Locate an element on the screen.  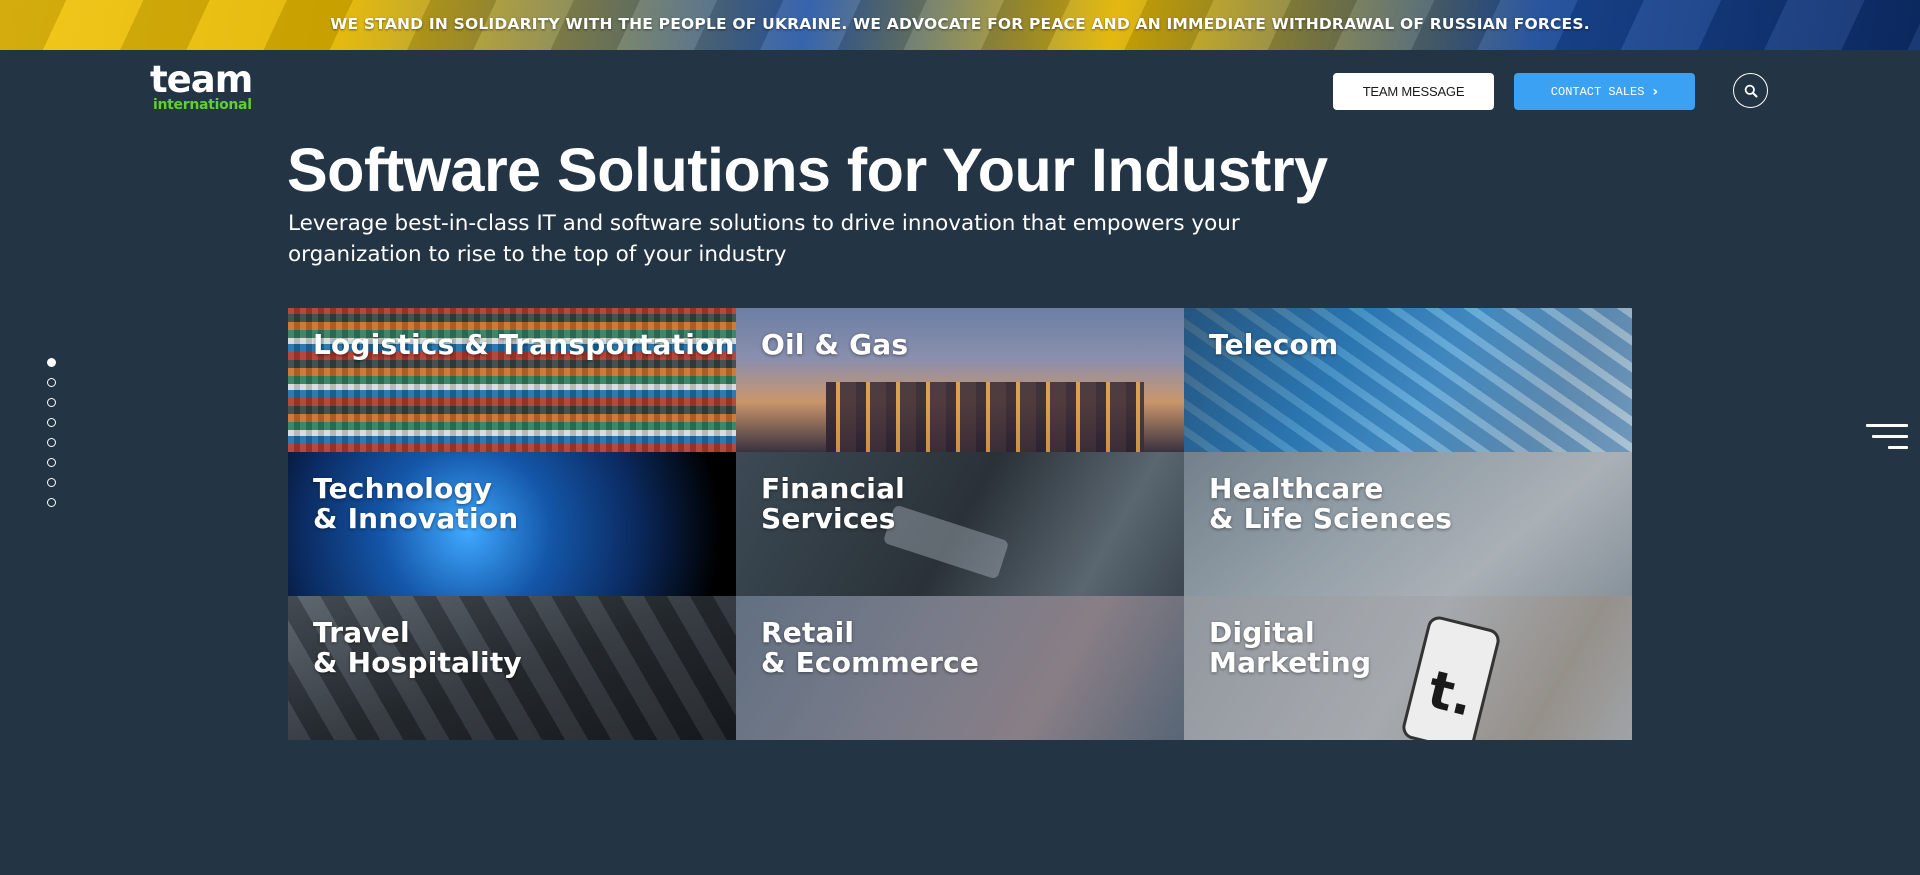
industry-tile-label: Telecom is located at coordinates (1274, 344).